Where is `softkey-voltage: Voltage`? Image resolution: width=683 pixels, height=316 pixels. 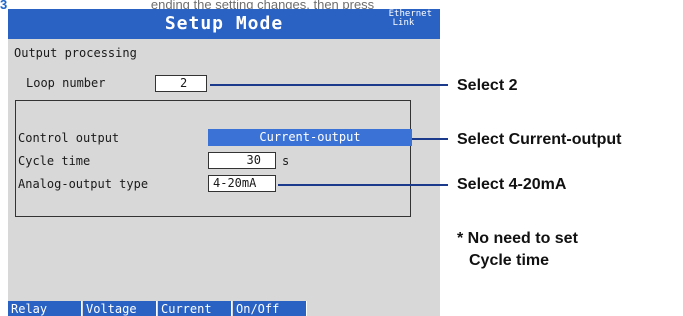
softkey-voltage: Voltage is located at coordinates (120, 308).